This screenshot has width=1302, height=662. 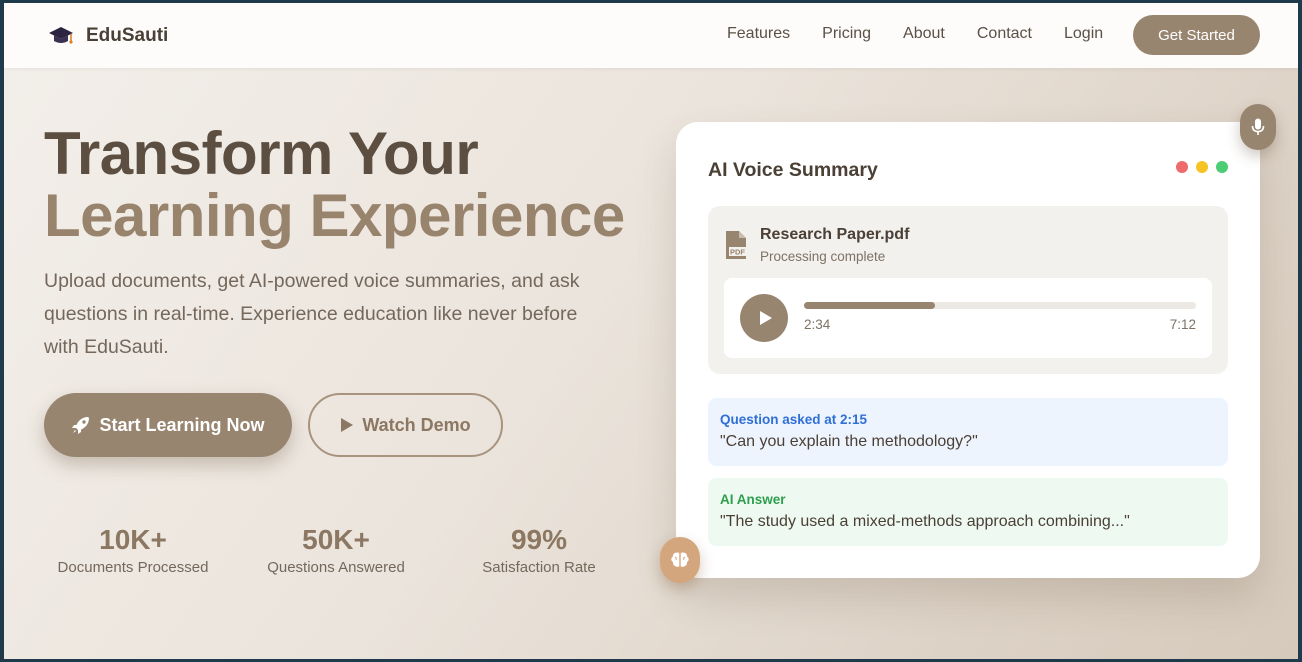 What do you see at coordinates (870, 305) in the screenshot?
I see `audio-progress-fill` at bounding box center [870, 305].